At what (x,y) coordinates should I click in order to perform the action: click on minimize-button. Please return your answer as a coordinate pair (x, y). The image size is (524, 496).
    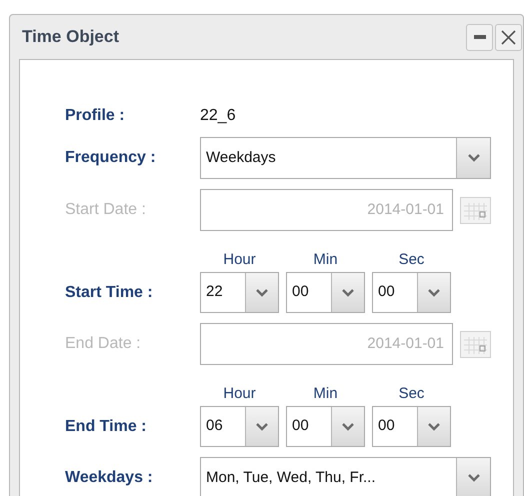
    Looking at the image, I should click on (479, 37).